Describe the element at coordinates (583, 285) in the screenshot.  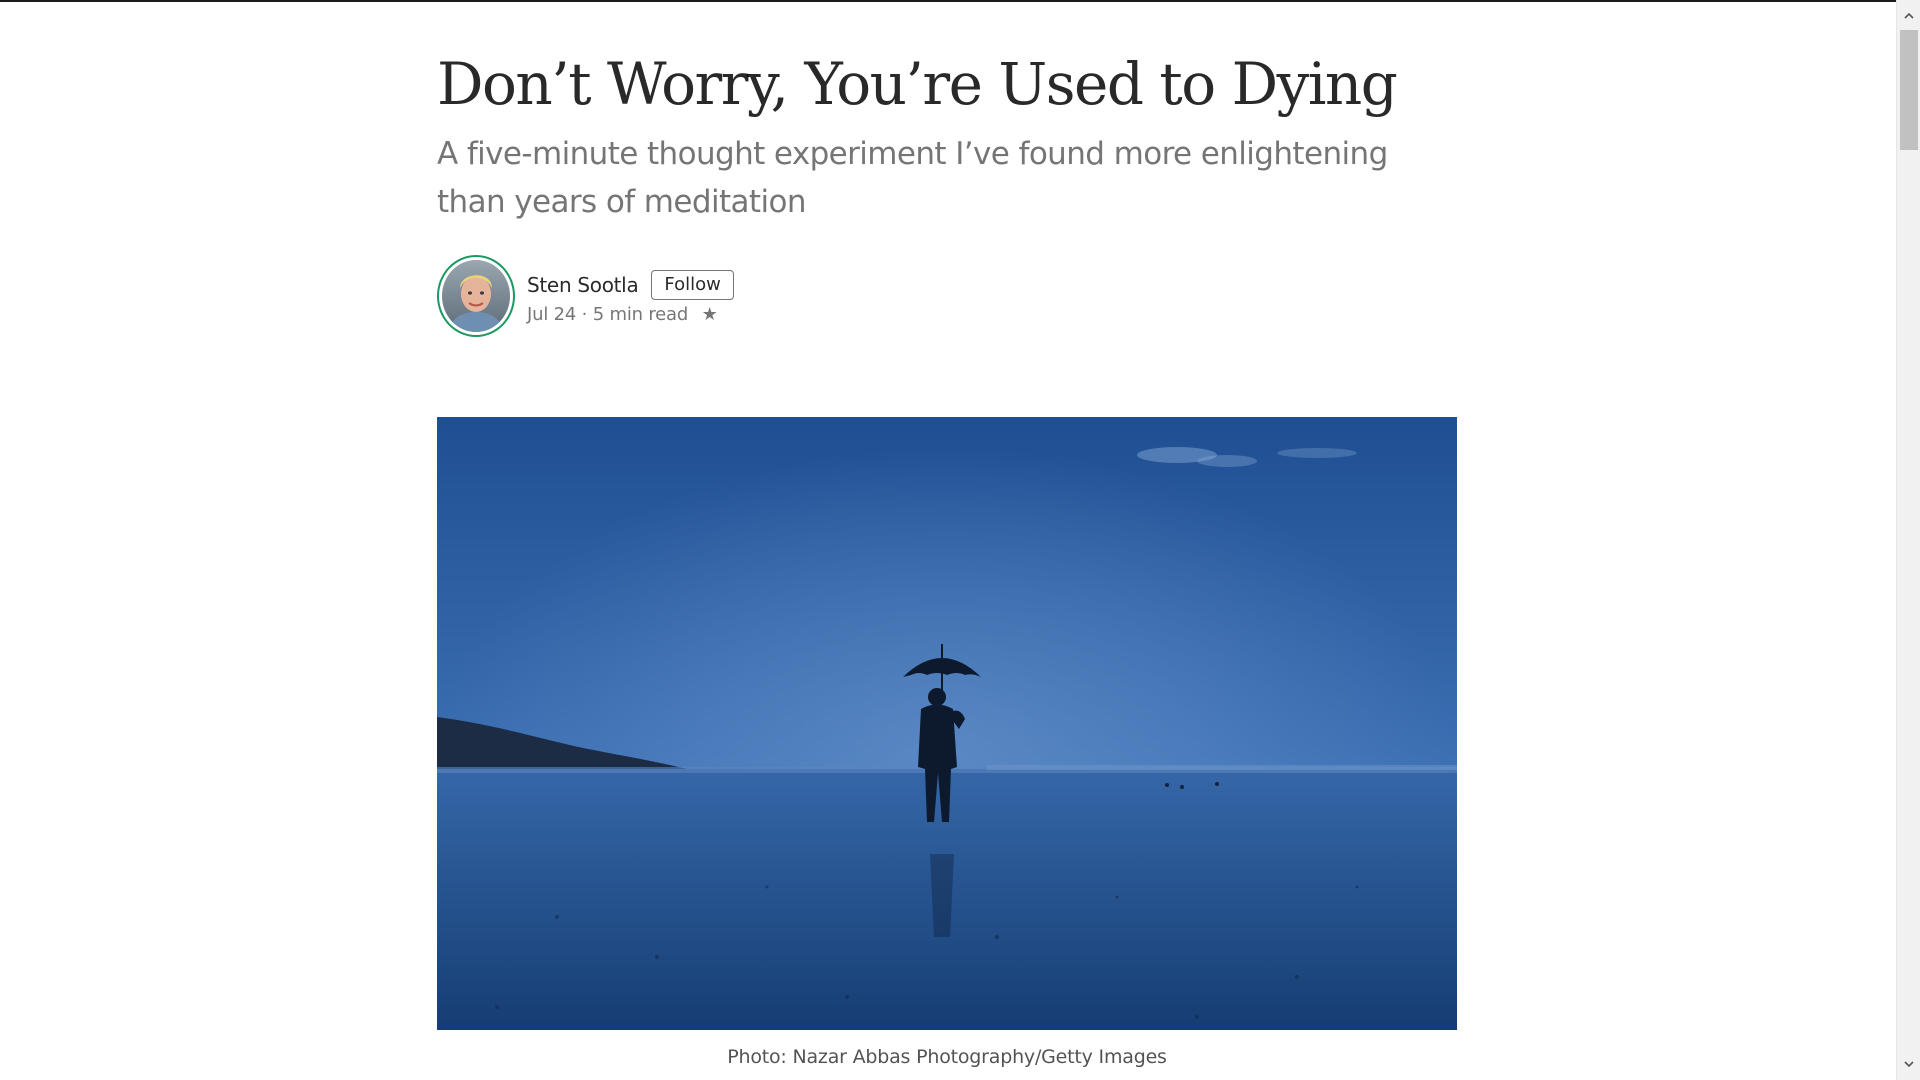
I see `author-name: Sten Sootla` at that location.